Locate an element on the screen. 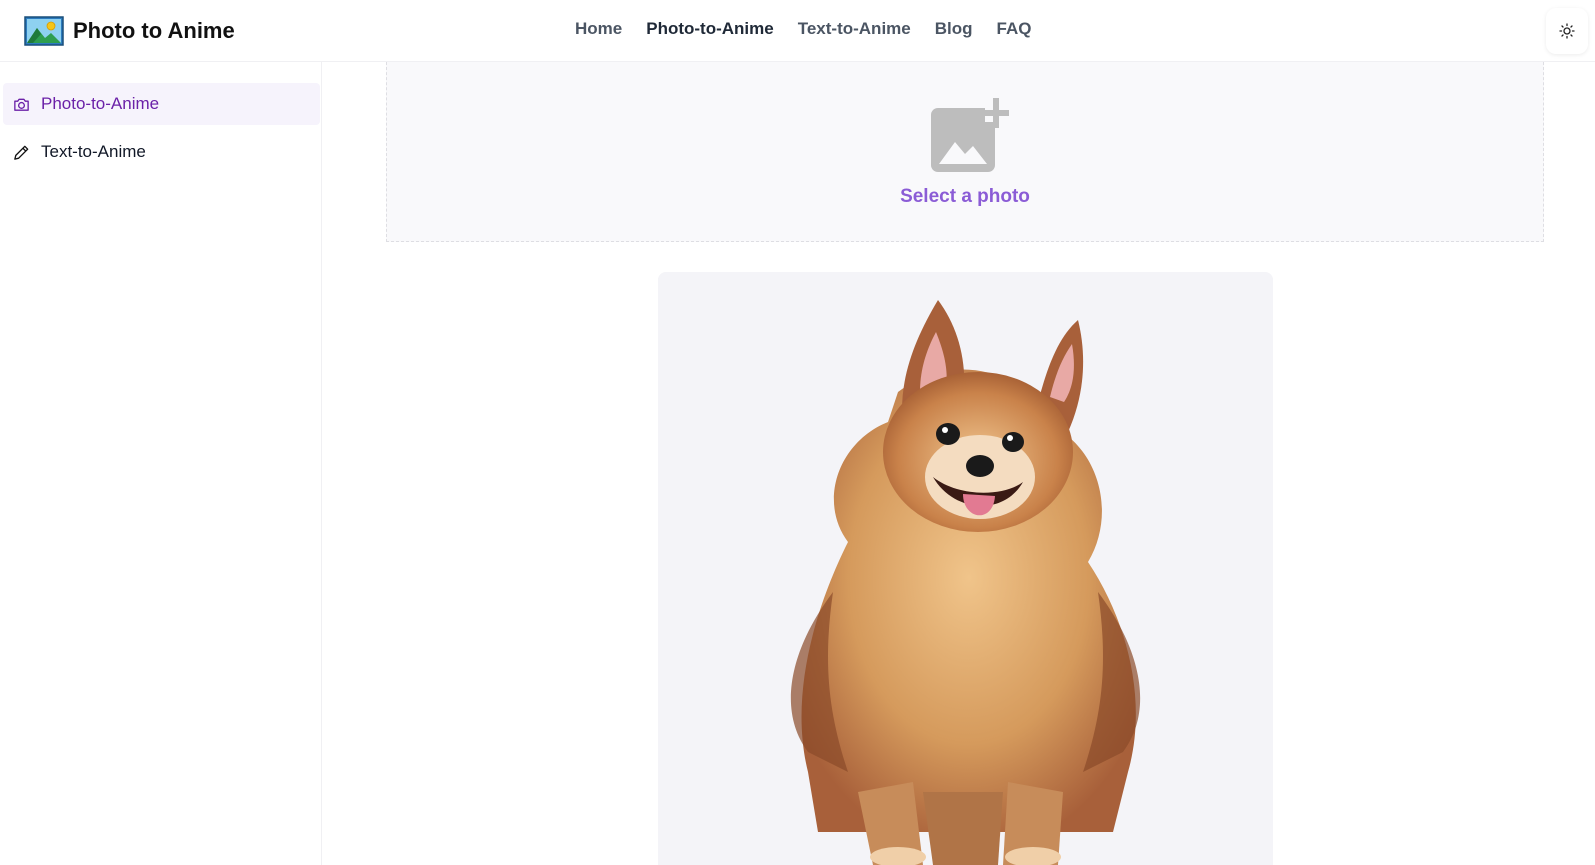 This screenshot has height=865, width=1595. nav-photo-to-anime: Photo-to-Anime is located at coordinates (709, 29).